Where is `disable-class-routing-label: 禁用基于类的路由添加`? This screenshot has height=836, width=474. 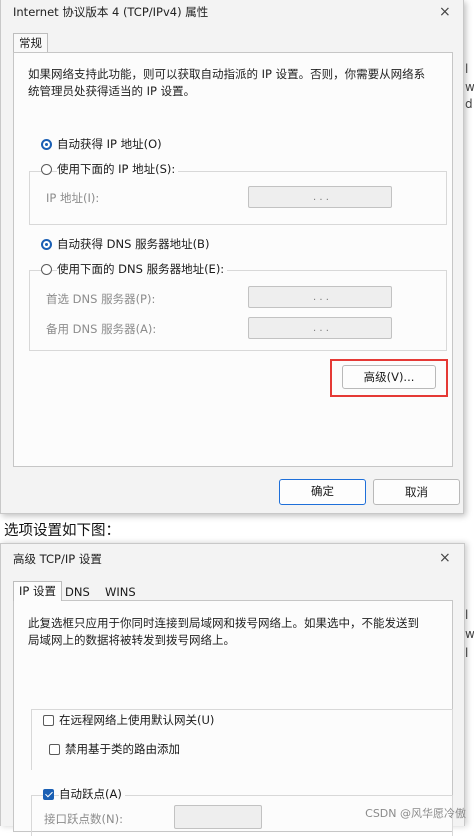
disable-class-routing-label: 禁用基于类的路由添加 is located at coordinates (122, 749).